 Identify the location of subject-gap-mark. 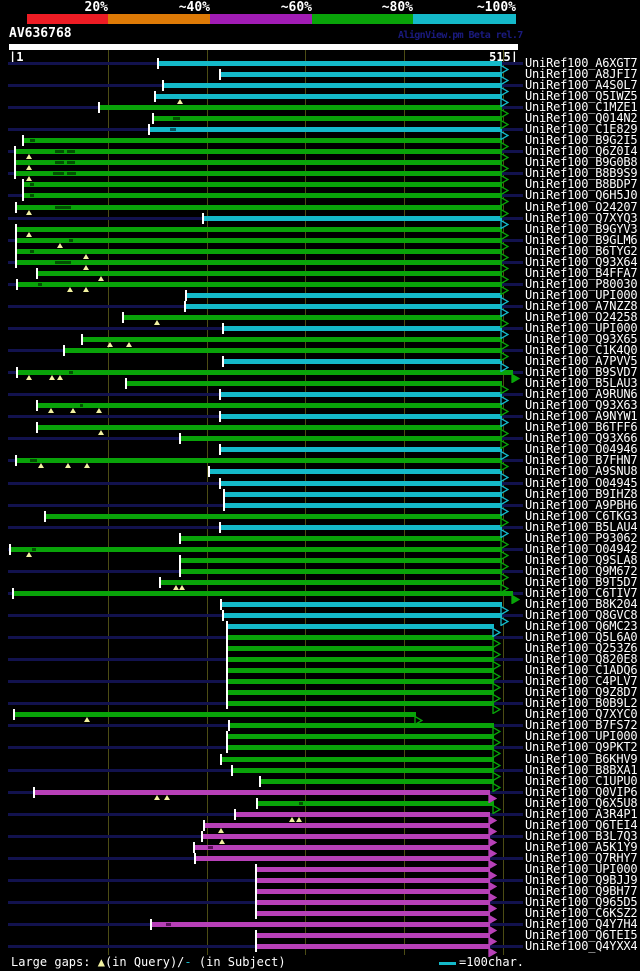
(71, 240).